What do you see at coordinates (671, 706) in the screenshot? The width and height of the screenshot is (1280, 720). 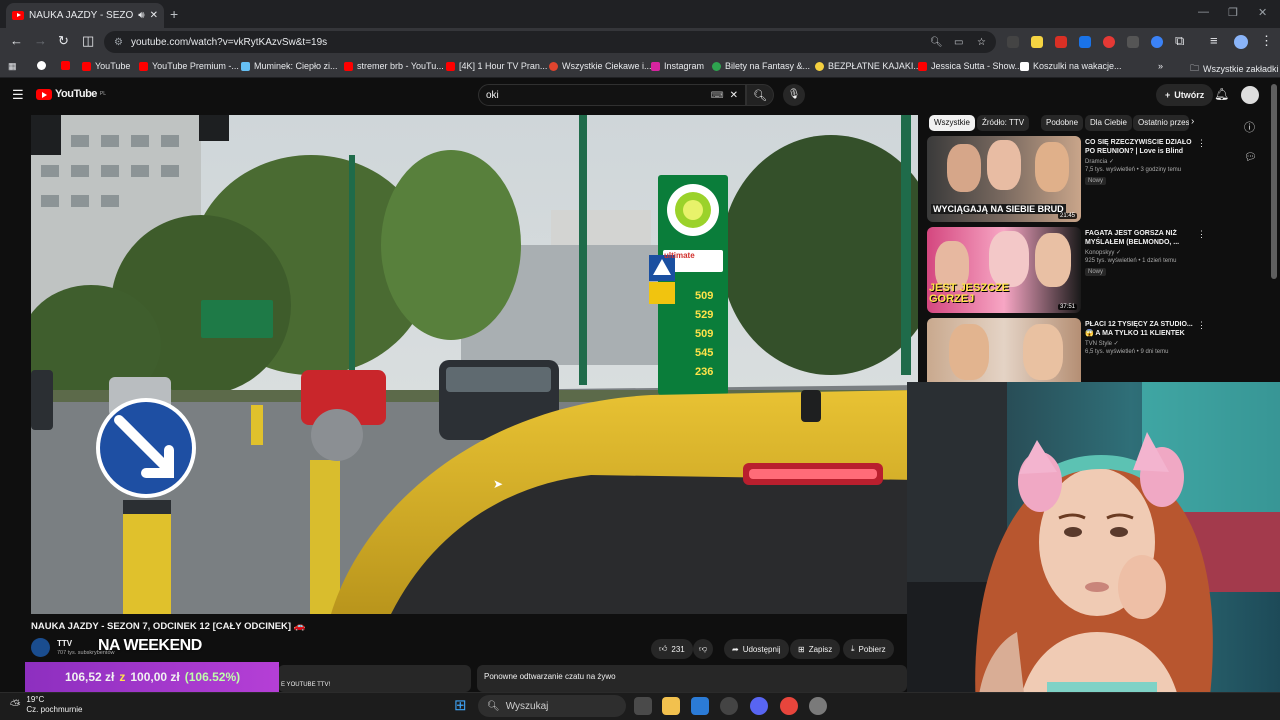 I see `file-explorer-icon` at bounding box center [671, 706].